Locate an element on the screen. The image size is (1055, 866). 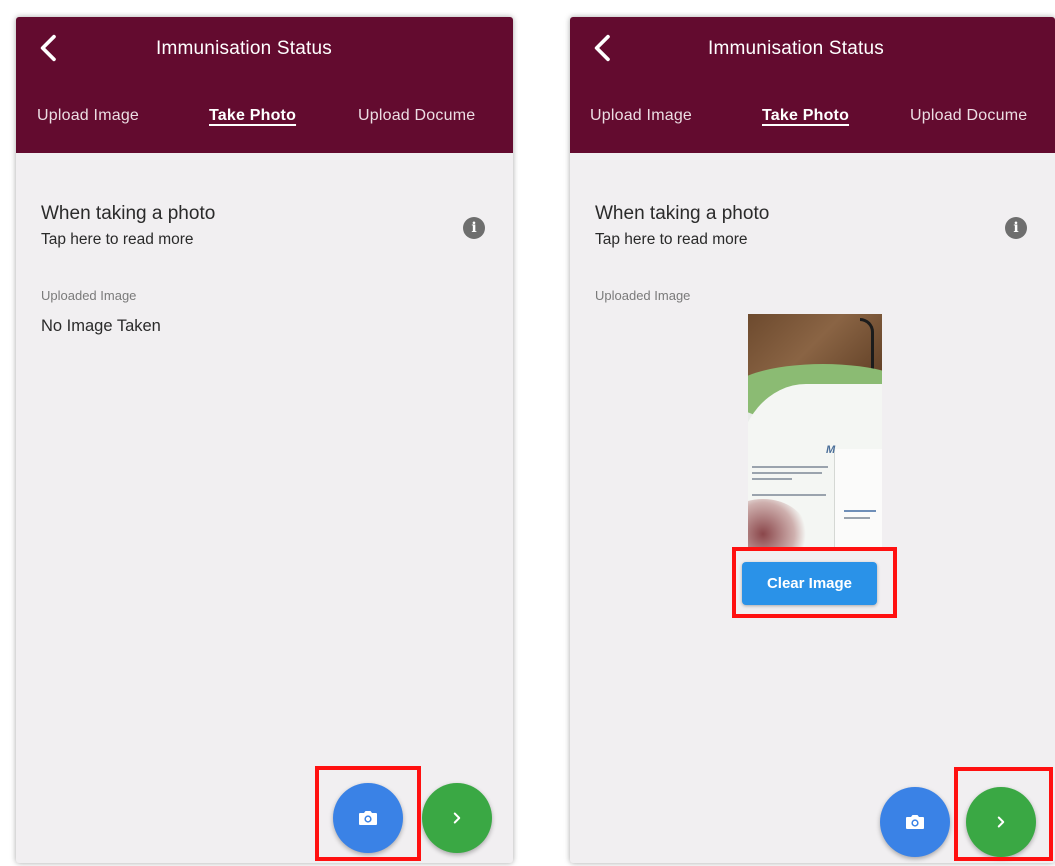
take-photo-button is located at coordinates (915, 822).